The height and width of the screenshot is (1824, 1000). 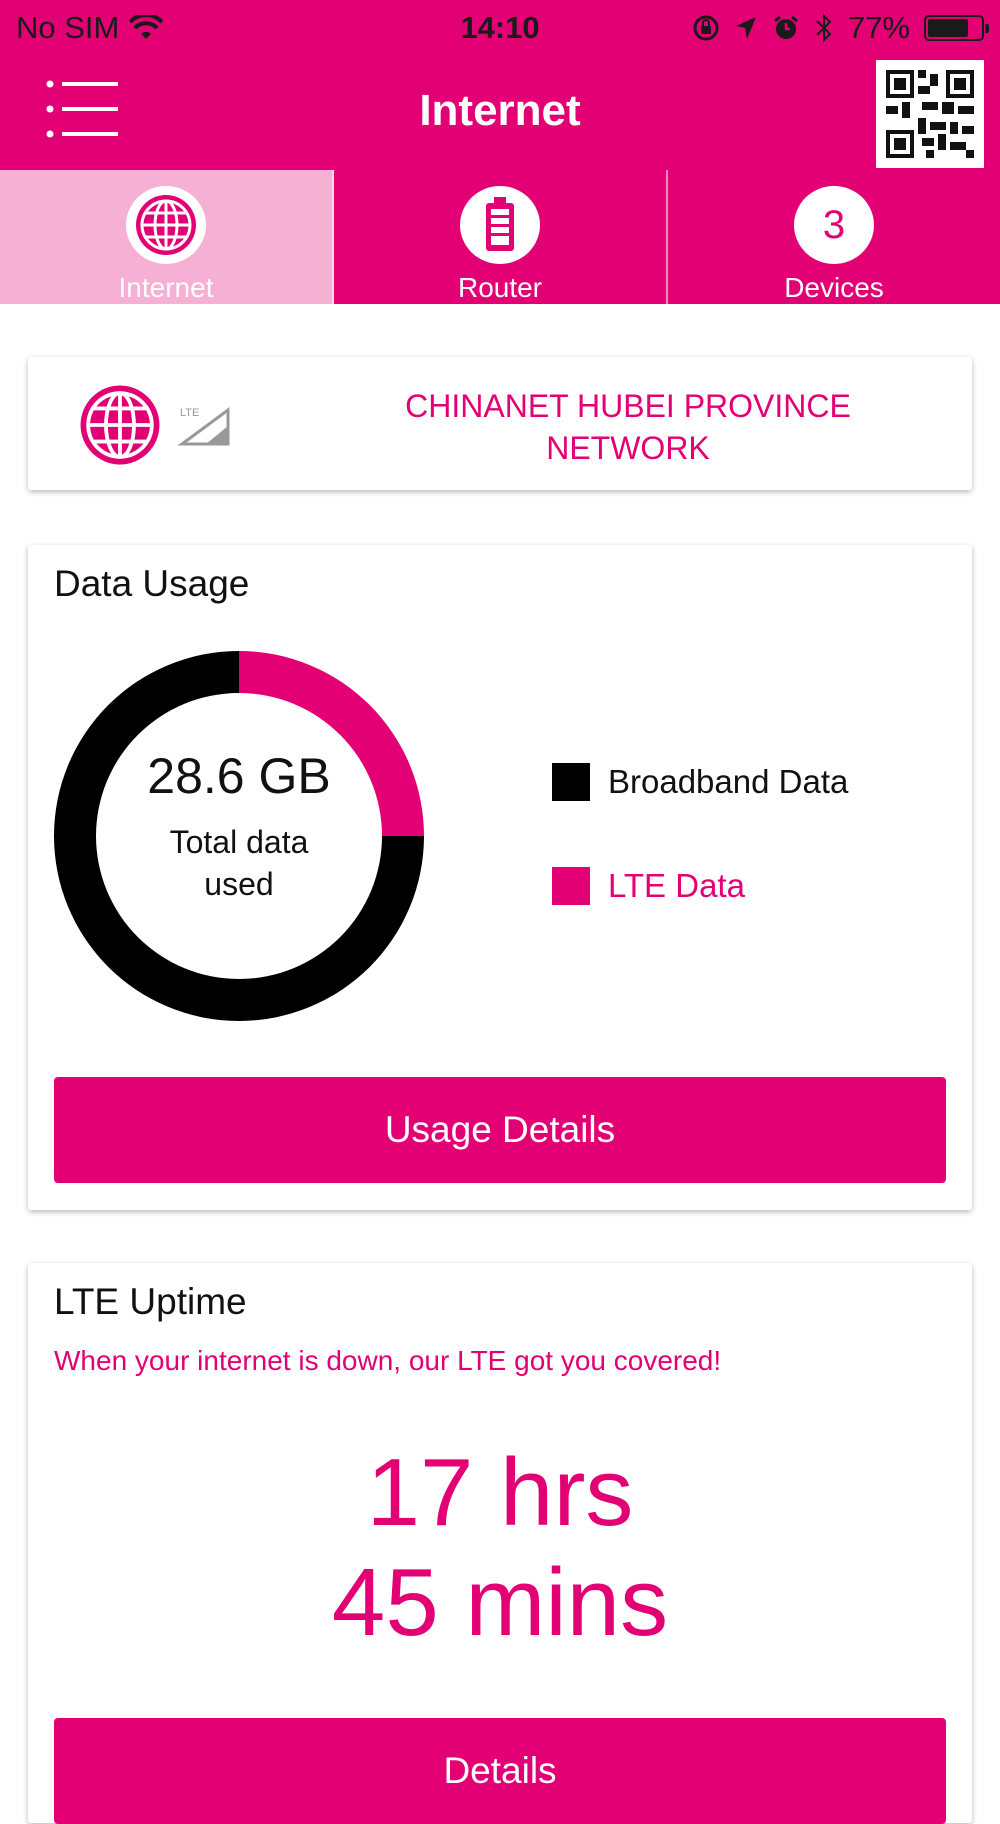 What do you see at coordinates (706, 28) in the screenshot?
I see `orientation-lock-icon` at bounding box center [706, 28].